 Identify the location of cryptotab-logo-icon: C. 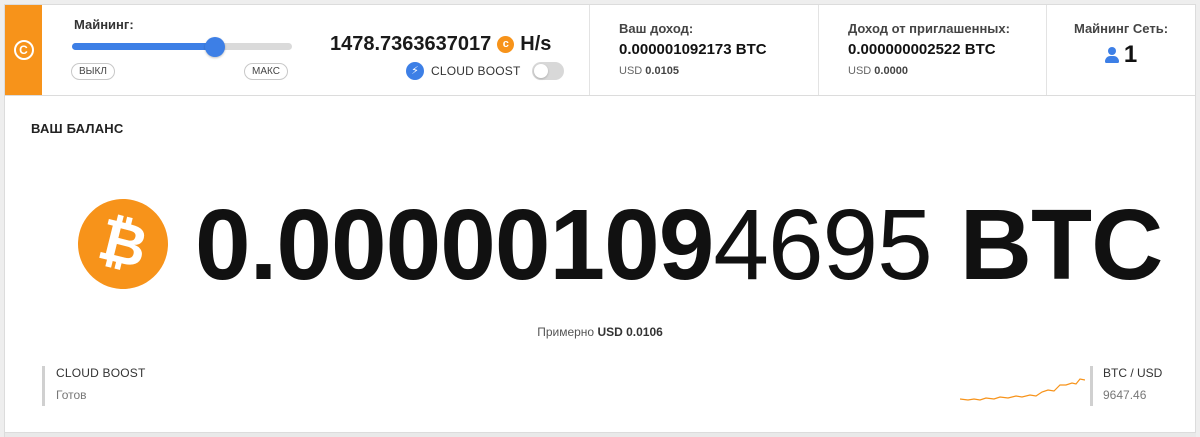
(23, 50).